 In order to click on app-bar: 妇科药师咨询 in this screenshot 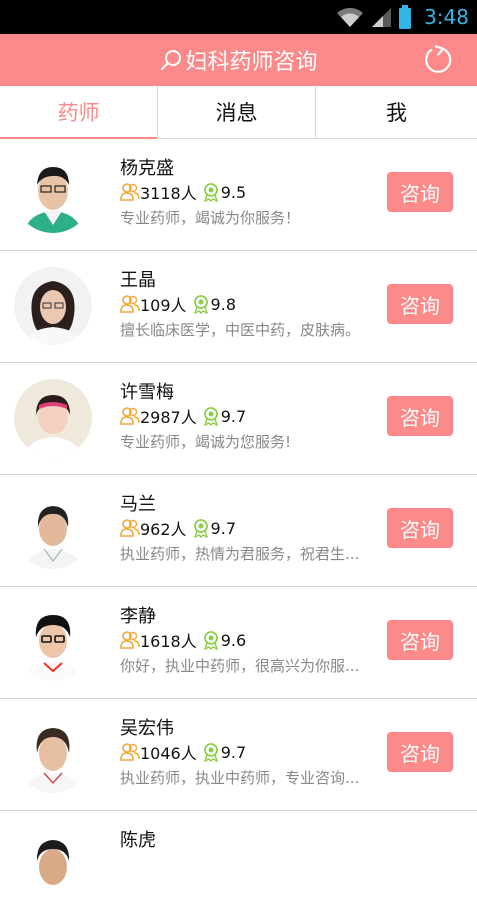, I will do `click(238, 60)`.